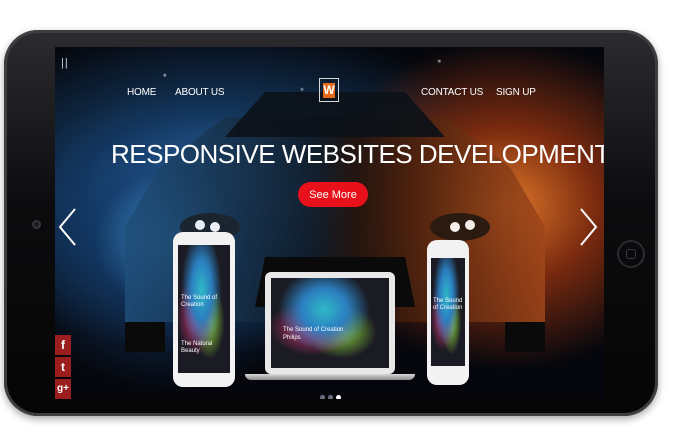 This screenshot has width=674, height=427. I want to click on logo-letter: W, so click(329, 90).